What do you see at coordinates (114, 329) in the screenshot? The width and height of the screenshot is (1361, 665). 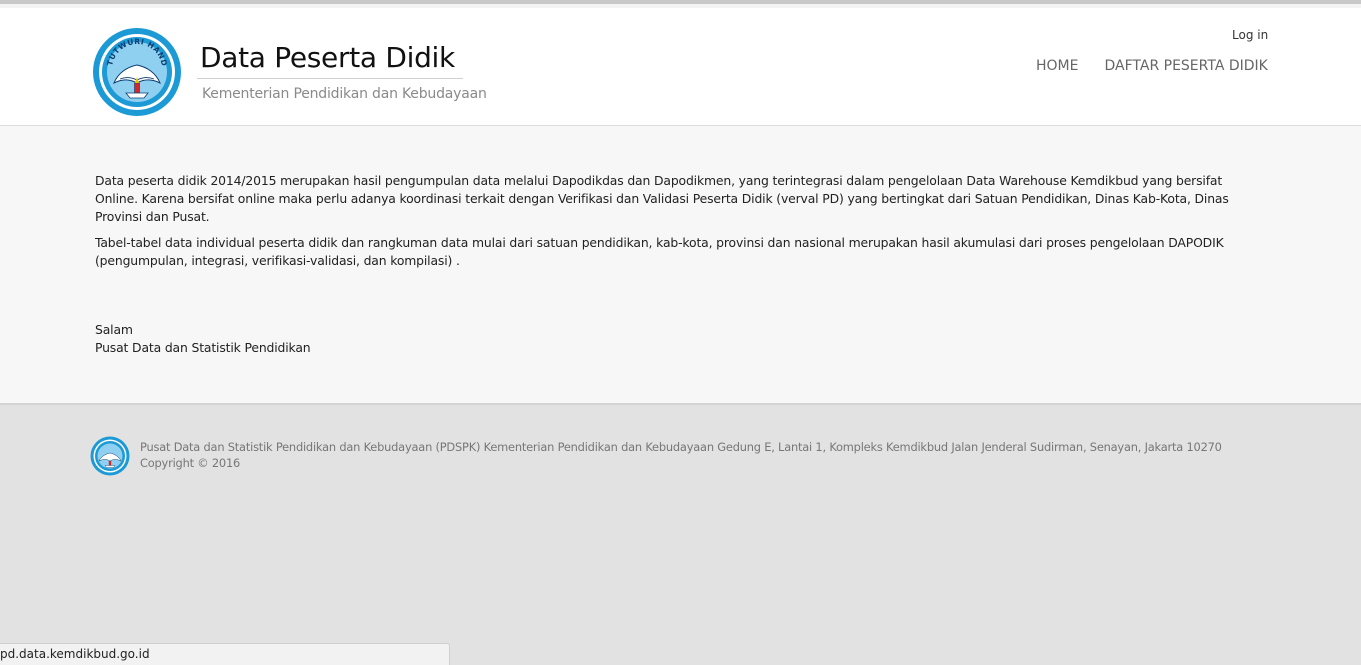 I see `closing-greeting: Salam` at bounding box center [114, 329].